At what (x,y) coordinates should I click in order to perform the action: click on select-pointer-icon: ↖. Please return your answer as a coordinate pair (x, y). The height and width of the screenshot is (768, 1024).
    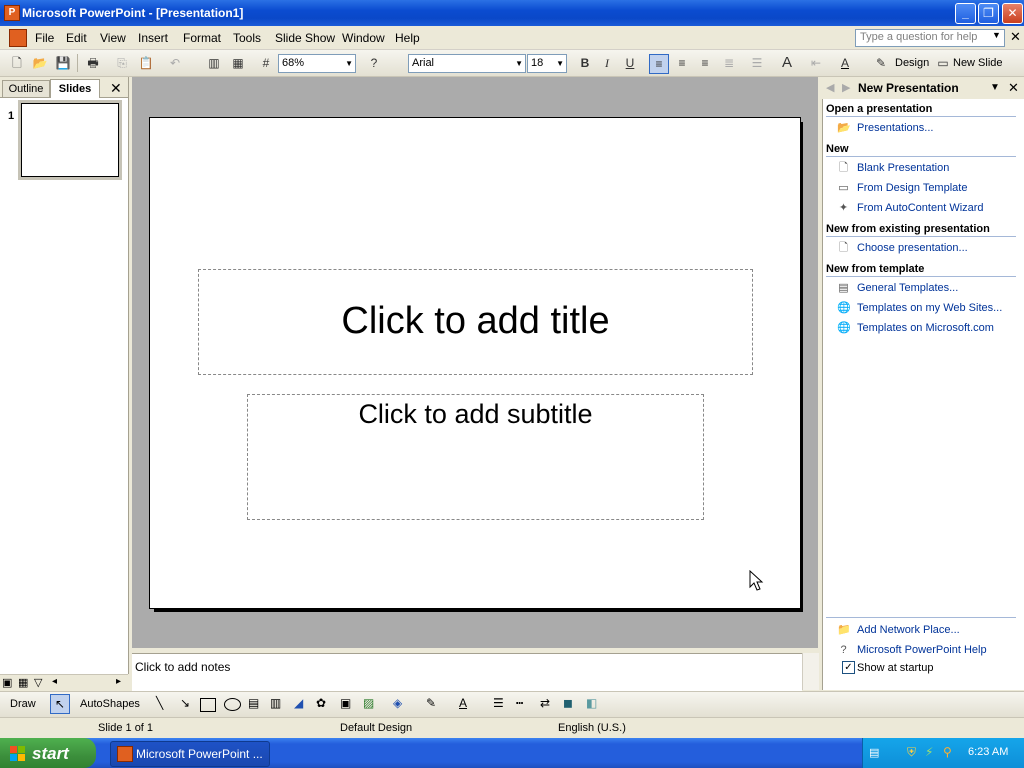
    Looking at the image, I should click on (60, 704).